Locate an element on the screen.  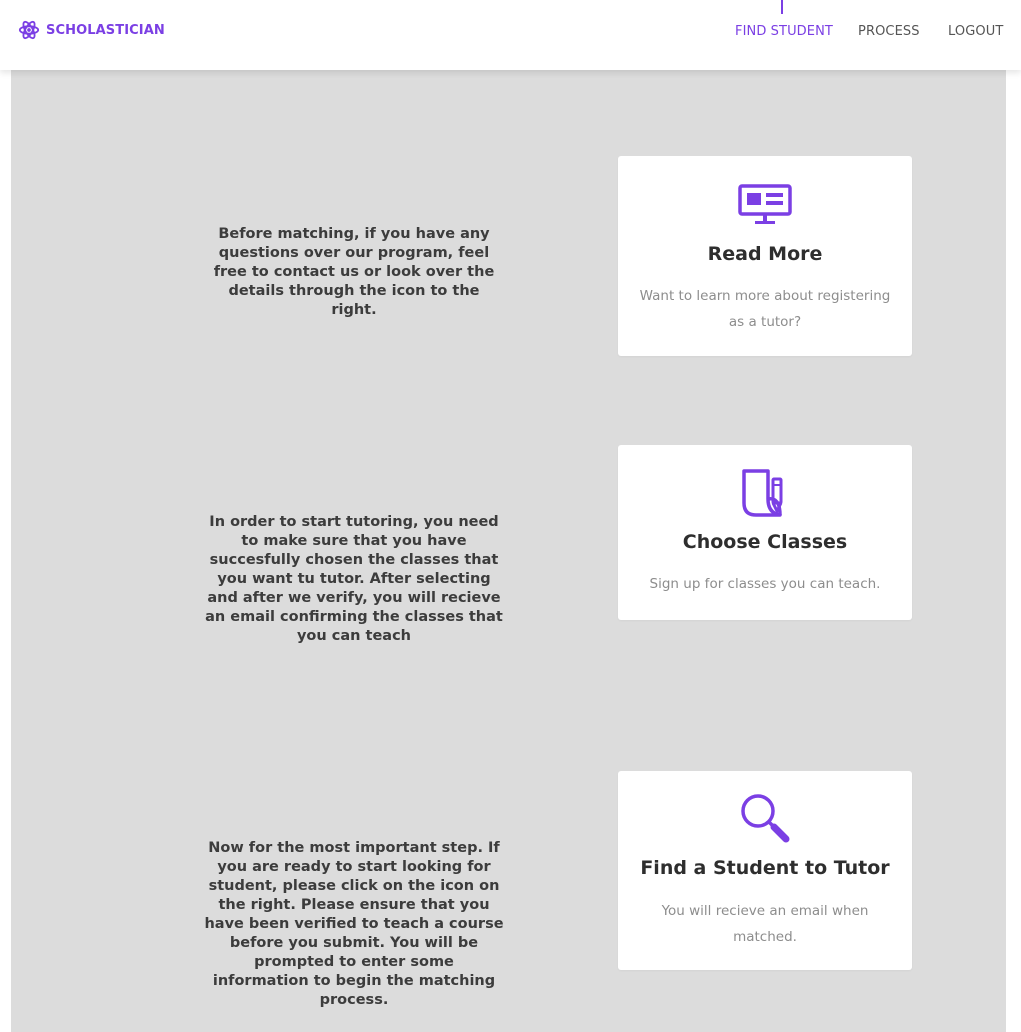
active-nav-indicator is located at coordinates (782, 7).